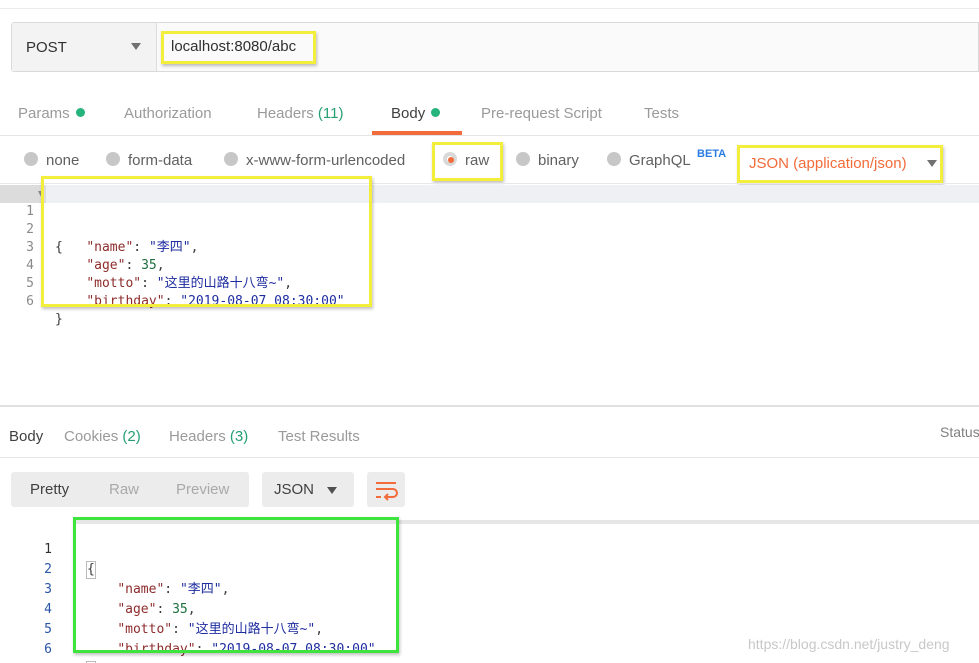 This screenshot has width=979, height=663. Describe the element at coordinates (63, 160) in the screenshot. I see `radio-label: none` at that location.